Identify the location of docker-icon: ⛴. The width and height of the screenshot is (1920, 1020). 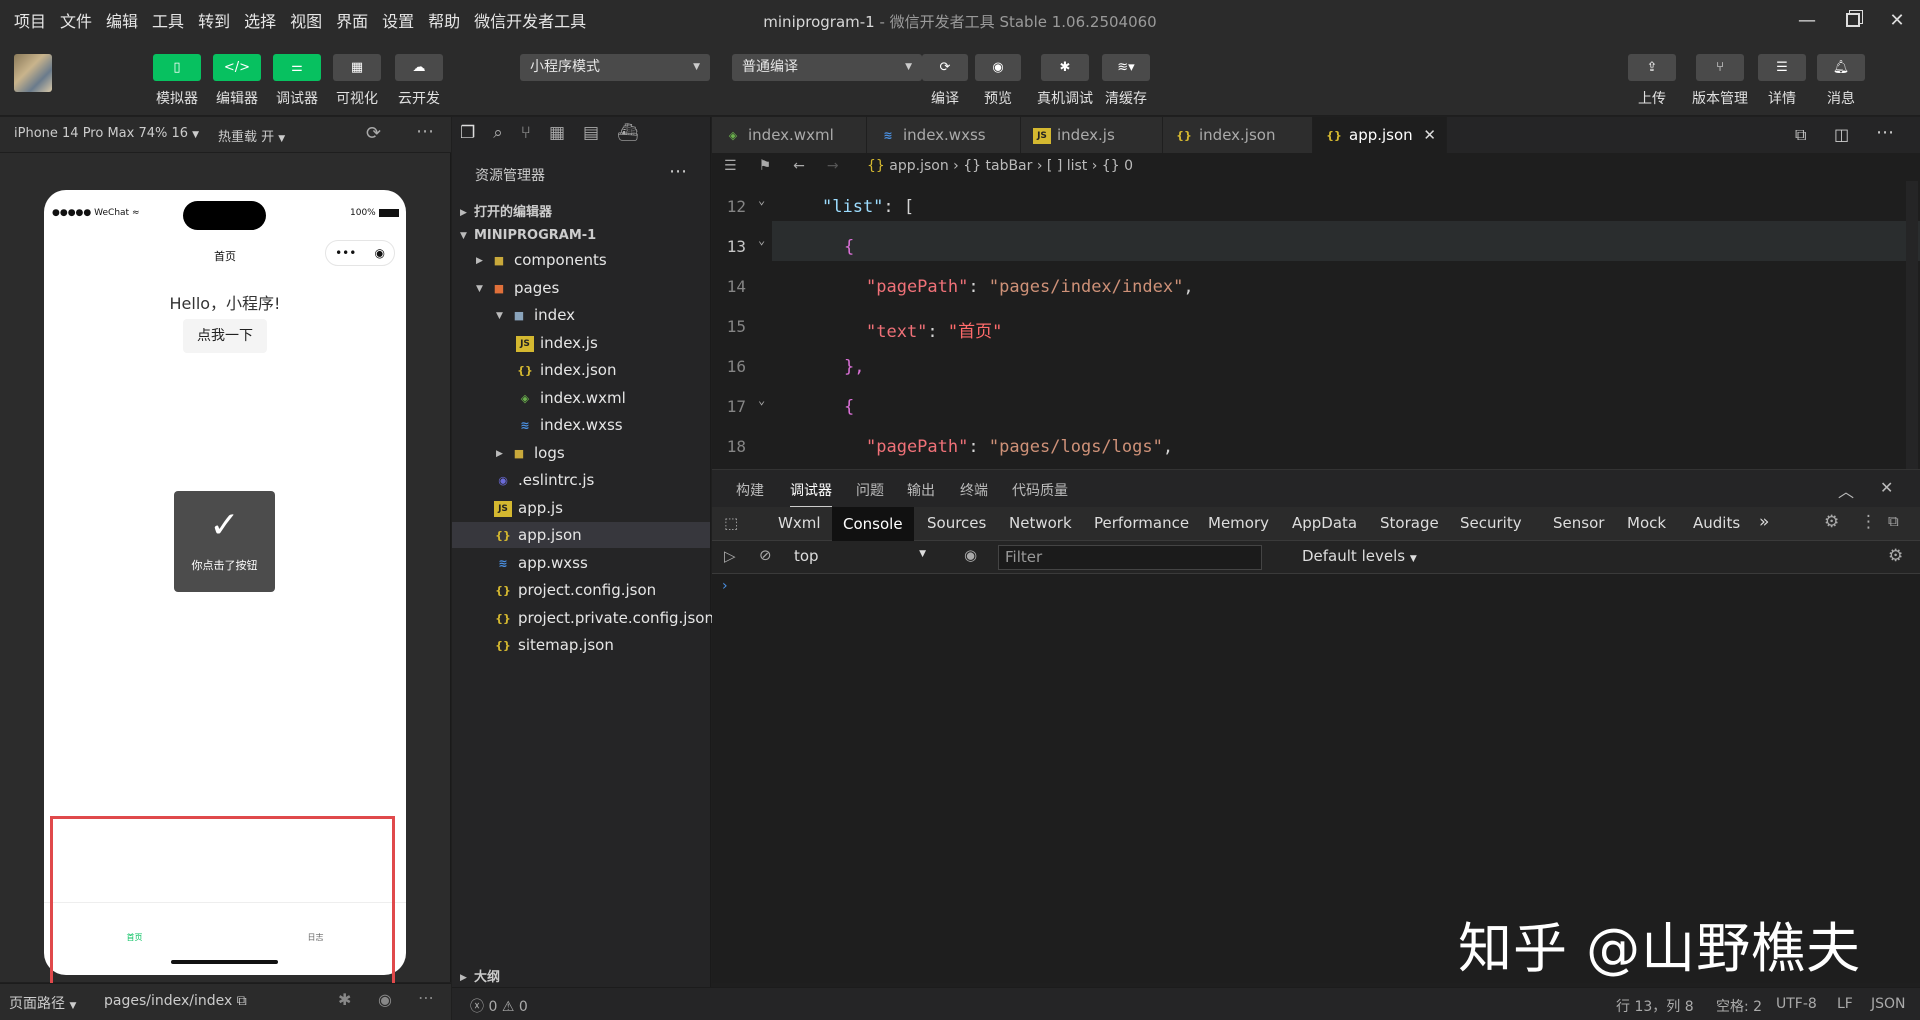
(628, 133).